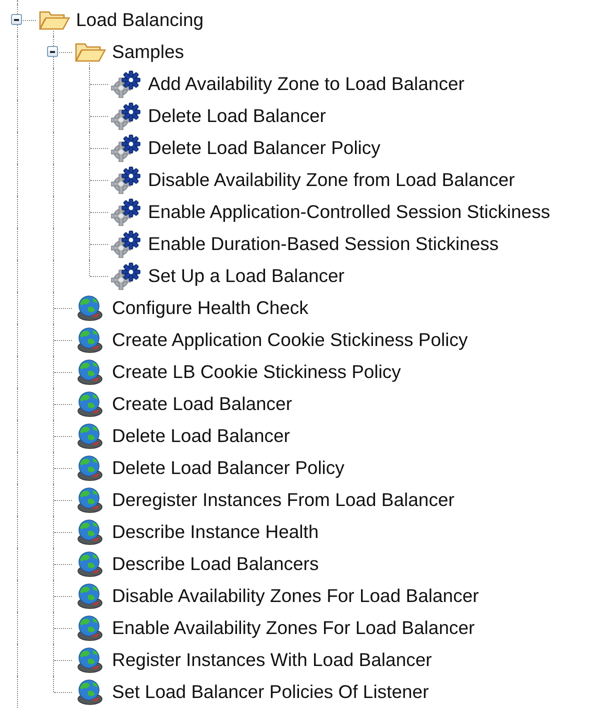 The image size is (611, 709). What do you see at coordinates (200, 404) in the screenshot?
I see `tree-item: Create Load Balancer` at bounding box center [200, 404].